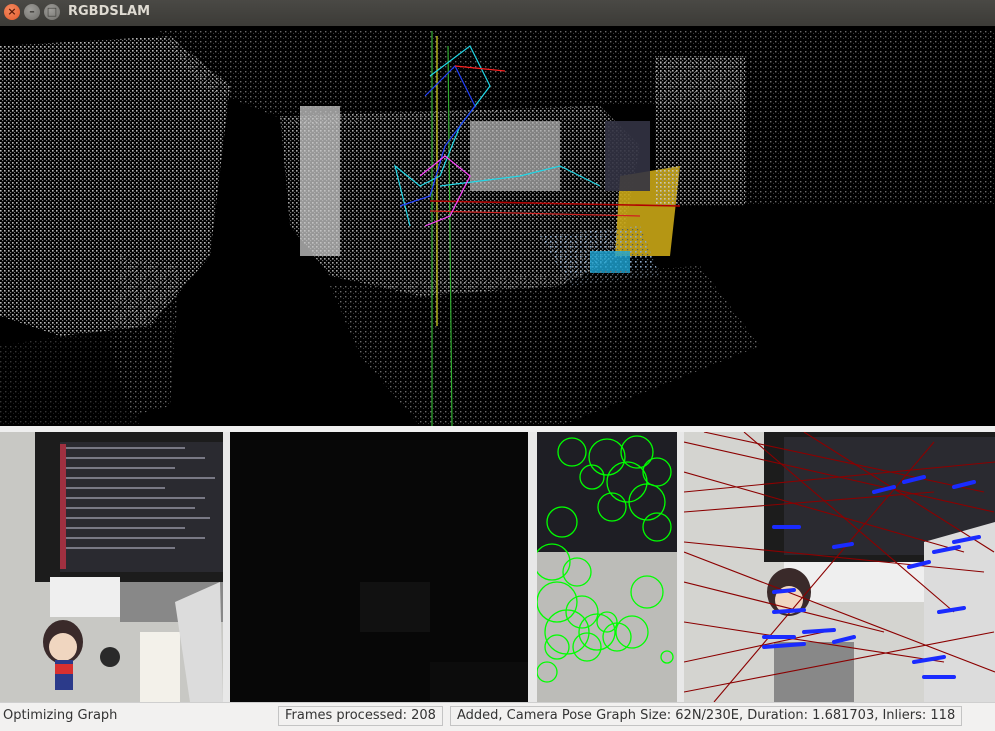 This screenshot has width=995, height=731. I want to click on depth-image, so click(379, 567).